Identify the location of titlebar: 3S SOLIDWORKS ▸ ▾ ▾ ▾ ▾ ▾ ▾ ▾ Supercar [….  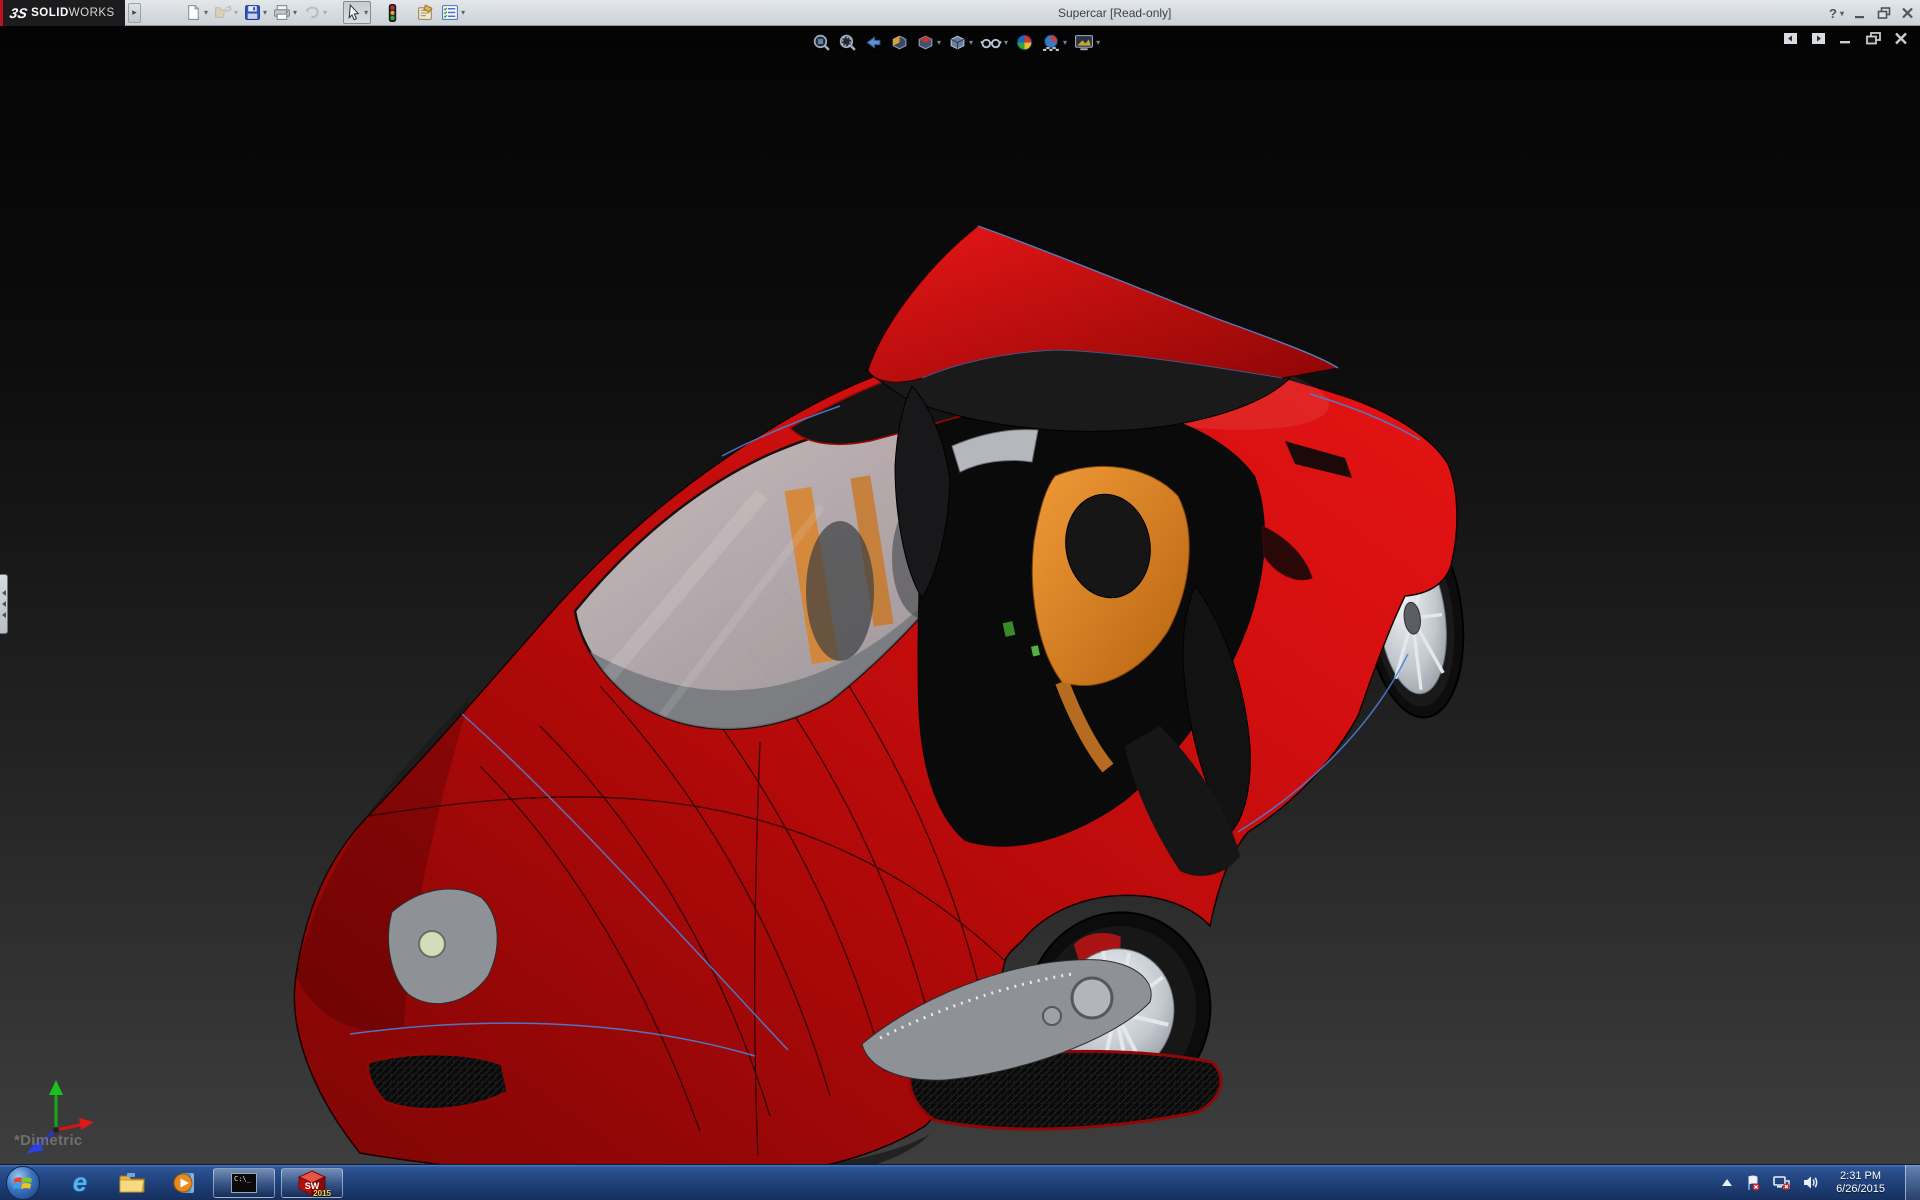
(960, 13).